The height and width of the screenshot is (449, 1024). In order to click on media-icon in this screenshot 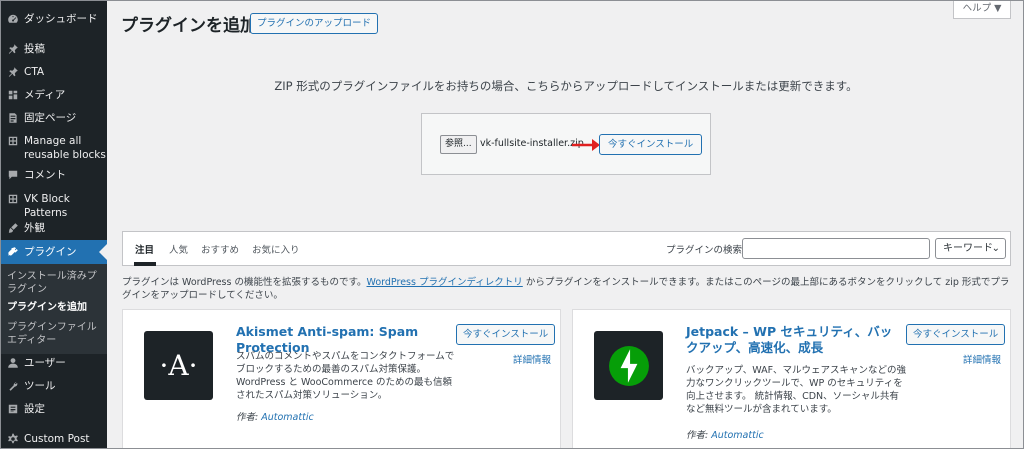, I will do `click(12, 95)`.